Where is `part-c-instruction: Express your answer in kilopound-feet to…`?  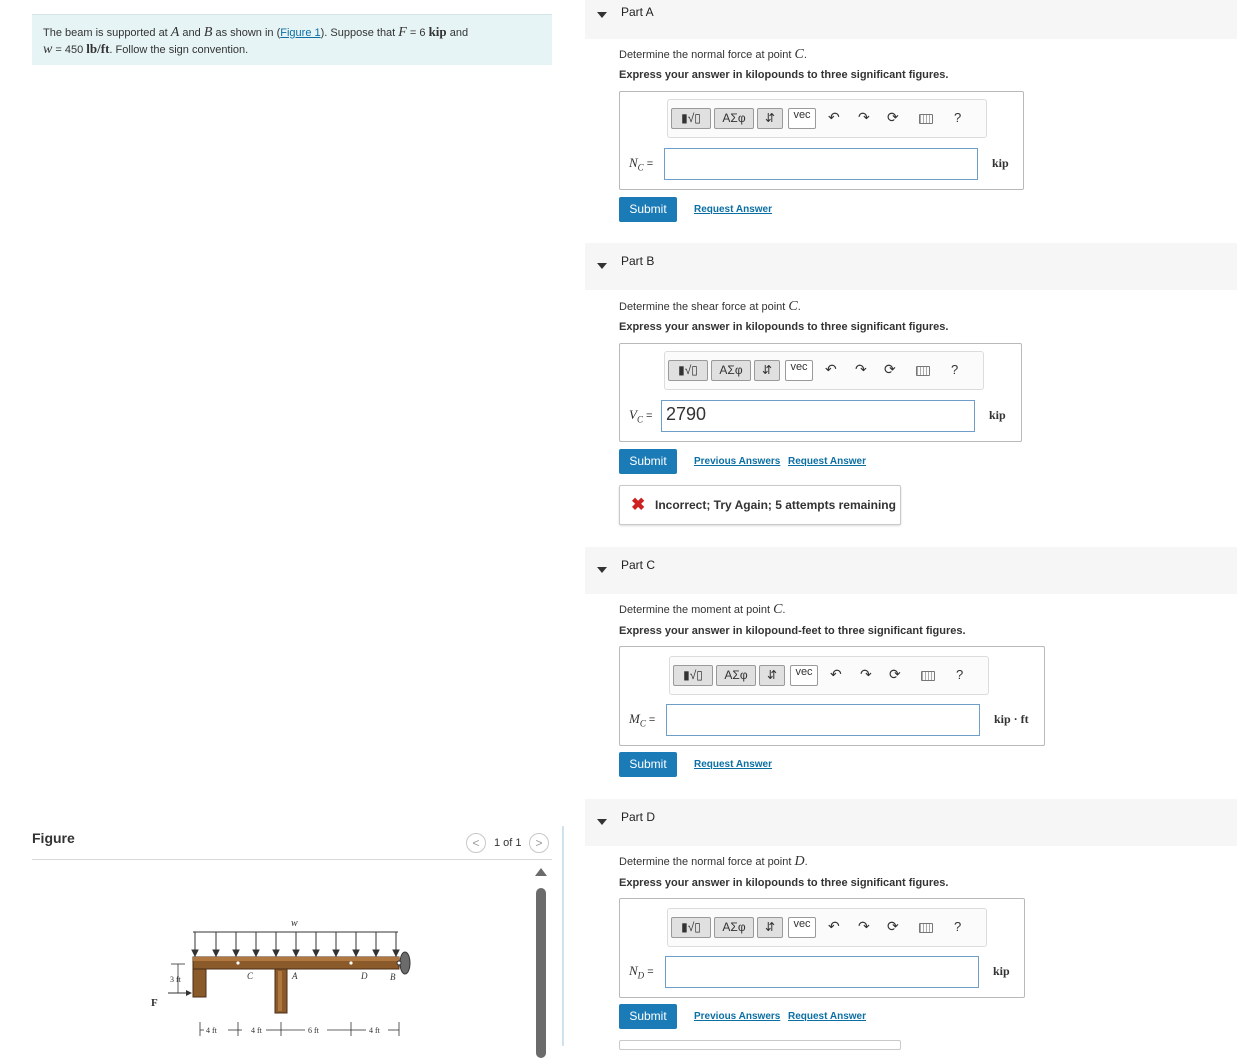
part-c-instruction: Express your answer in kilopound-feet to… is located at coordinates (792, 631).